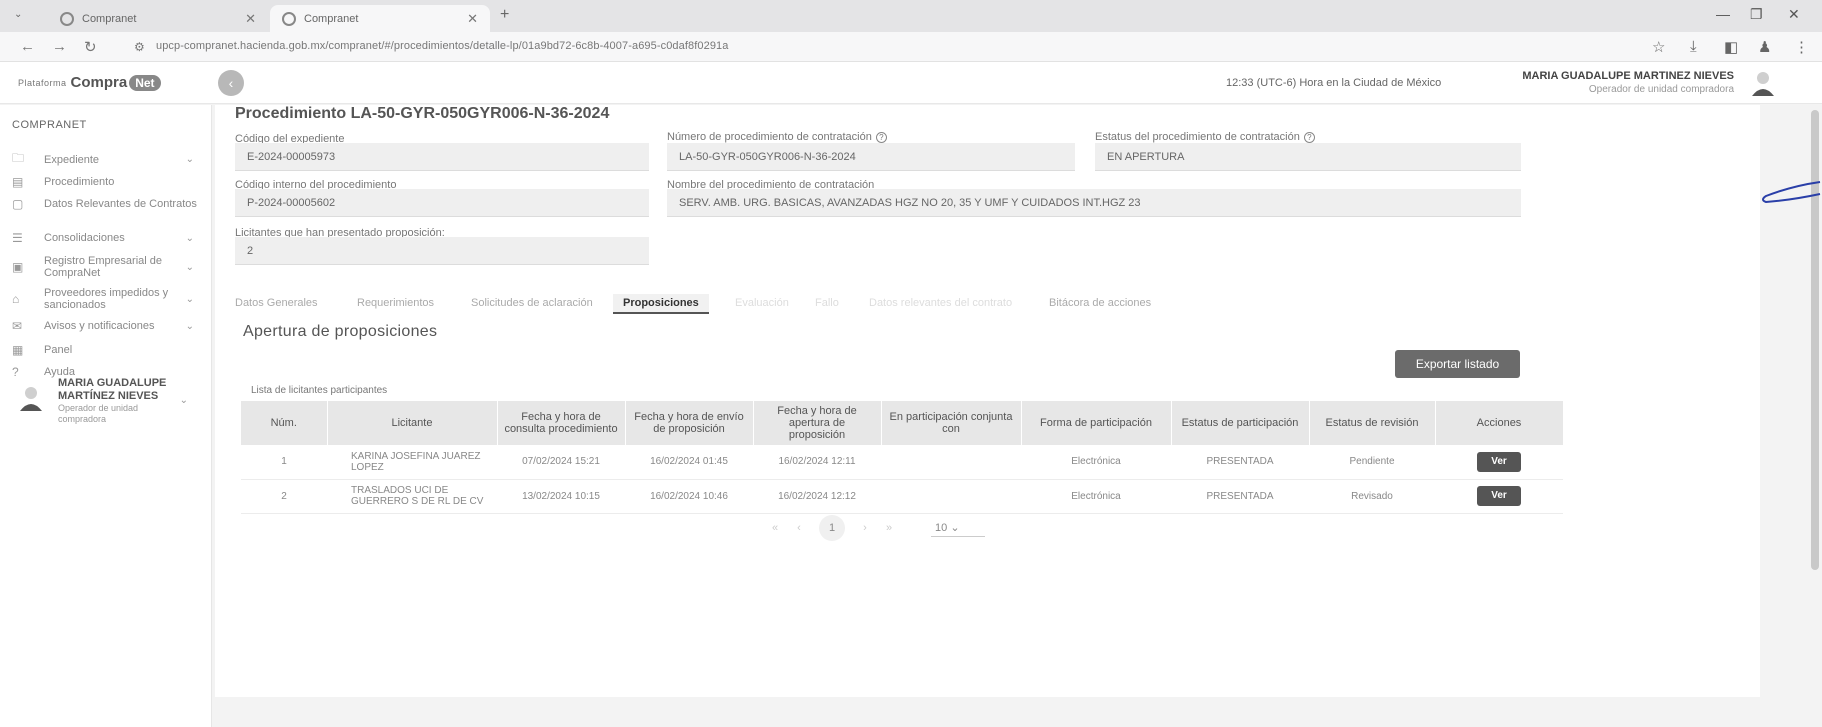  I want to click on download-icon: ⤓, so click(1693, 46).